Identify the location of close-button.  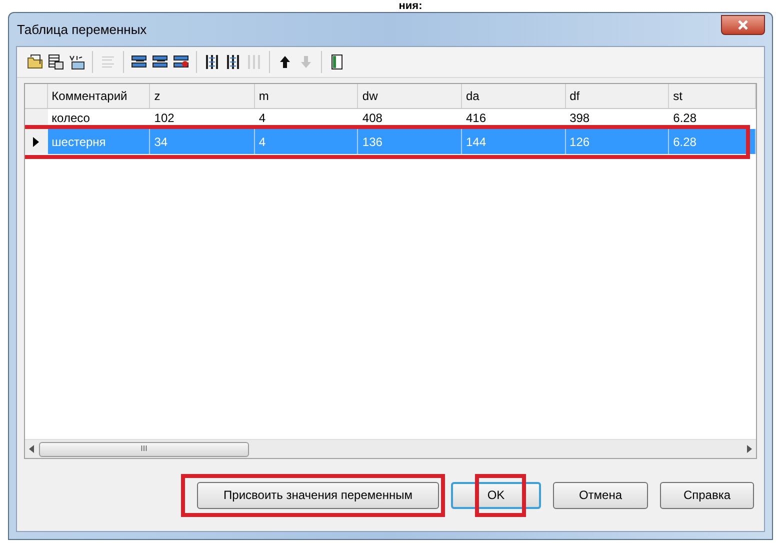
(743, 24).